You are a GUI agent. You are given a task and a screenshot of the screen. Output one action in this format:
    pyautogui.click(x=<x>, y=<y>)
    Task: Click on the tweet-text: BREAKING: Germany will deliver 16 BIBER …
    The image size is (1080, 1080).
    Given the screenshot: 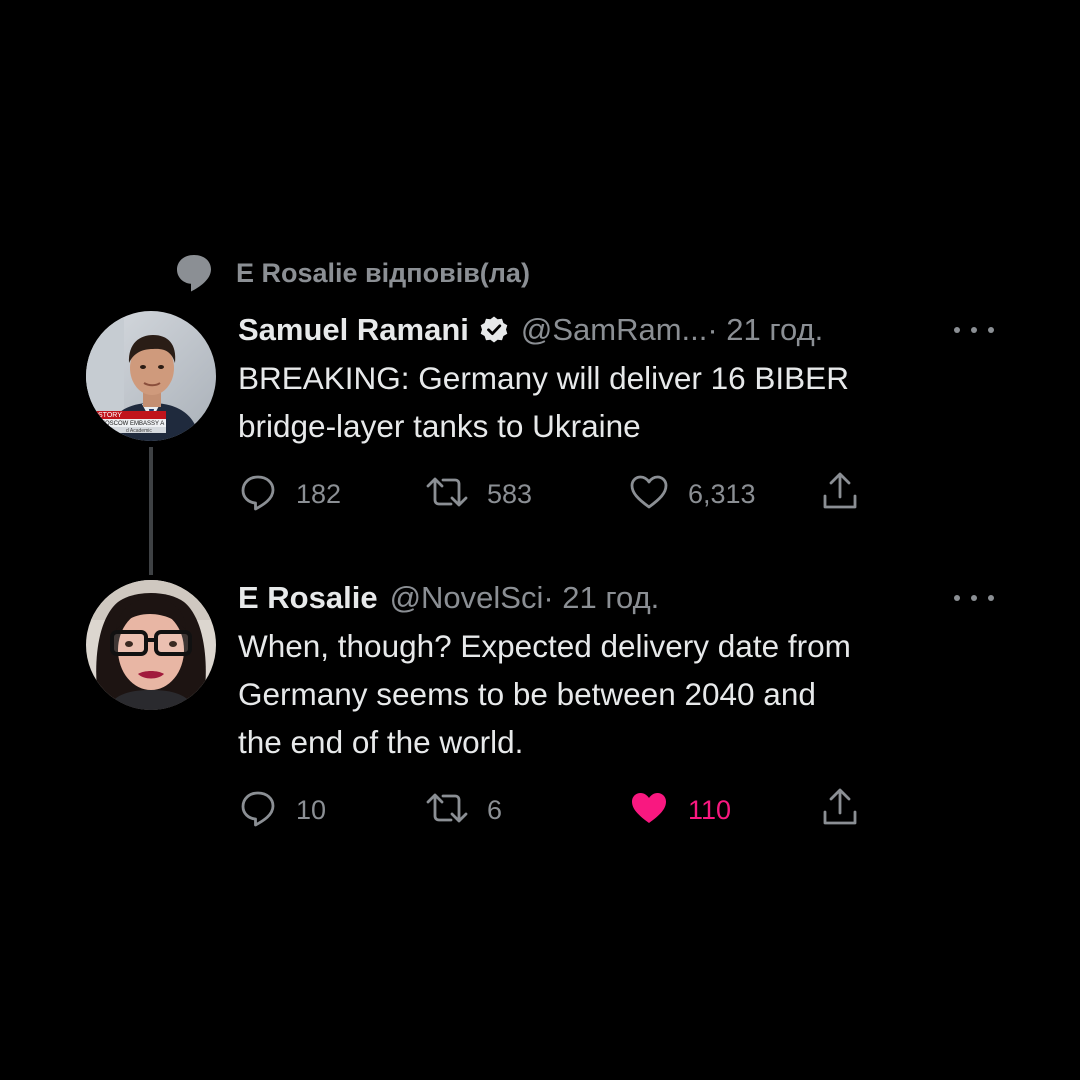 What is the action you would take?
    pyautogui.click(x=616, y=402)
    